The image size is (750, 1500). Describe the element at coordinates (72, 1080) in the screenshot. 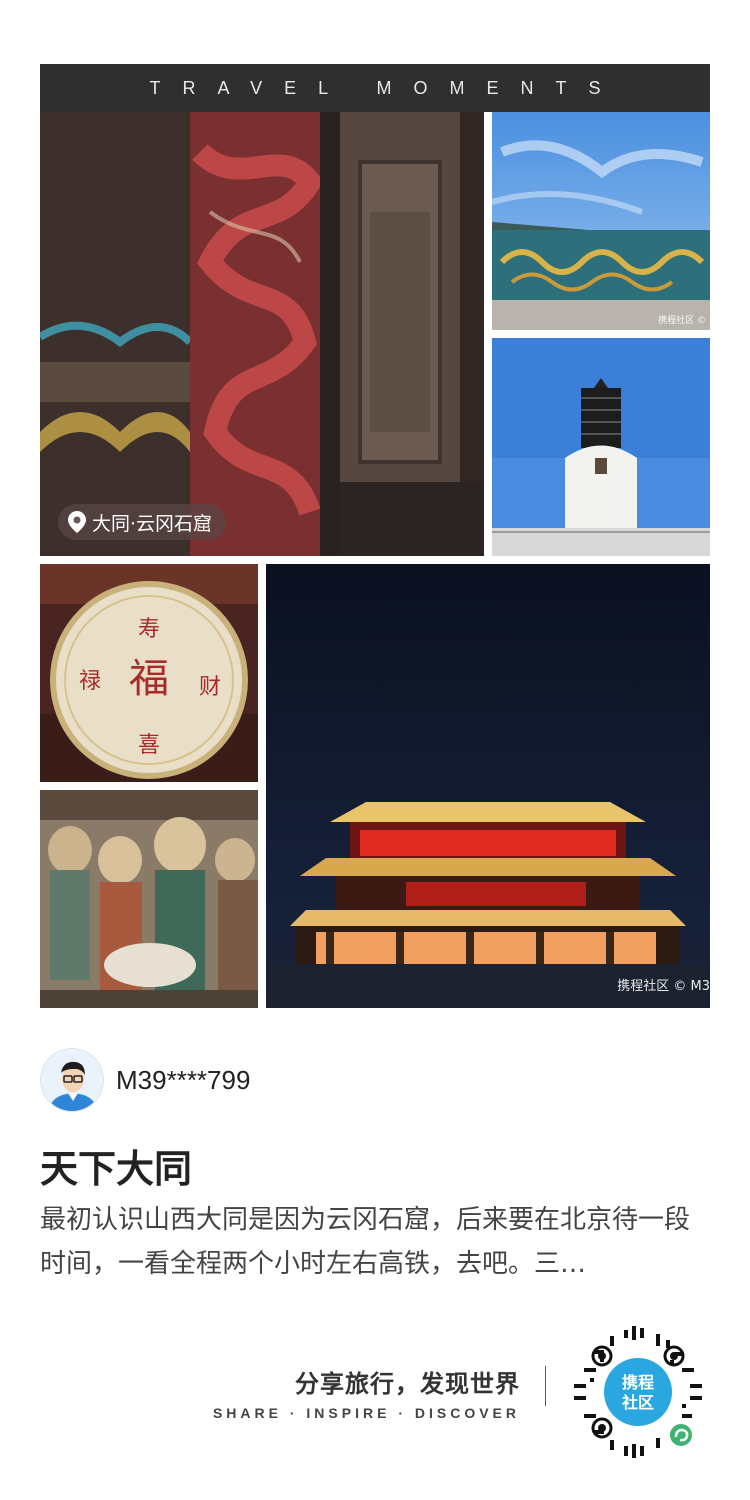

I see `avatar` at that location.